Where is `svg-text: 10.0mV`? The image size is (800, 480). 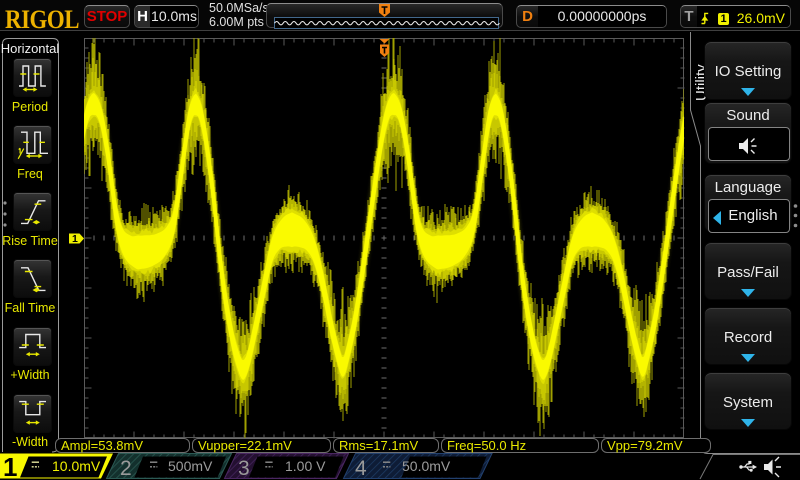 svg-text: 10.0mV is located at coordinates (76, 466).